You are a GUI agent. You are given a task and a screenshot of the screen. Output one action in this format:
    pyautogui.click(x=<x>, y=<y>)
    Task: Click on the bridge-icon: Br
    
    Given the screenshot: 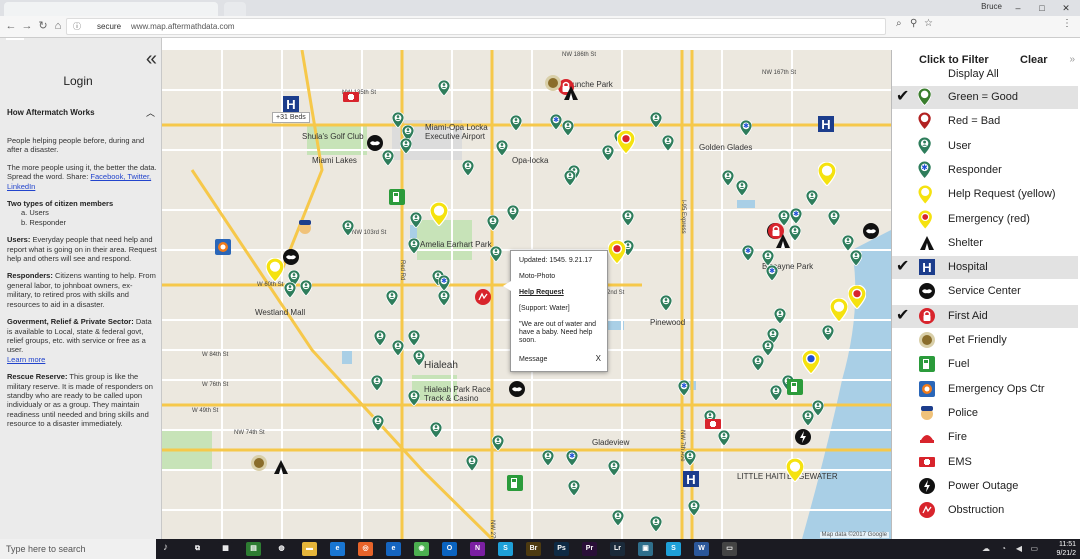 What is the action you would take?
    pyautogui.click(x=533, y=549)
    